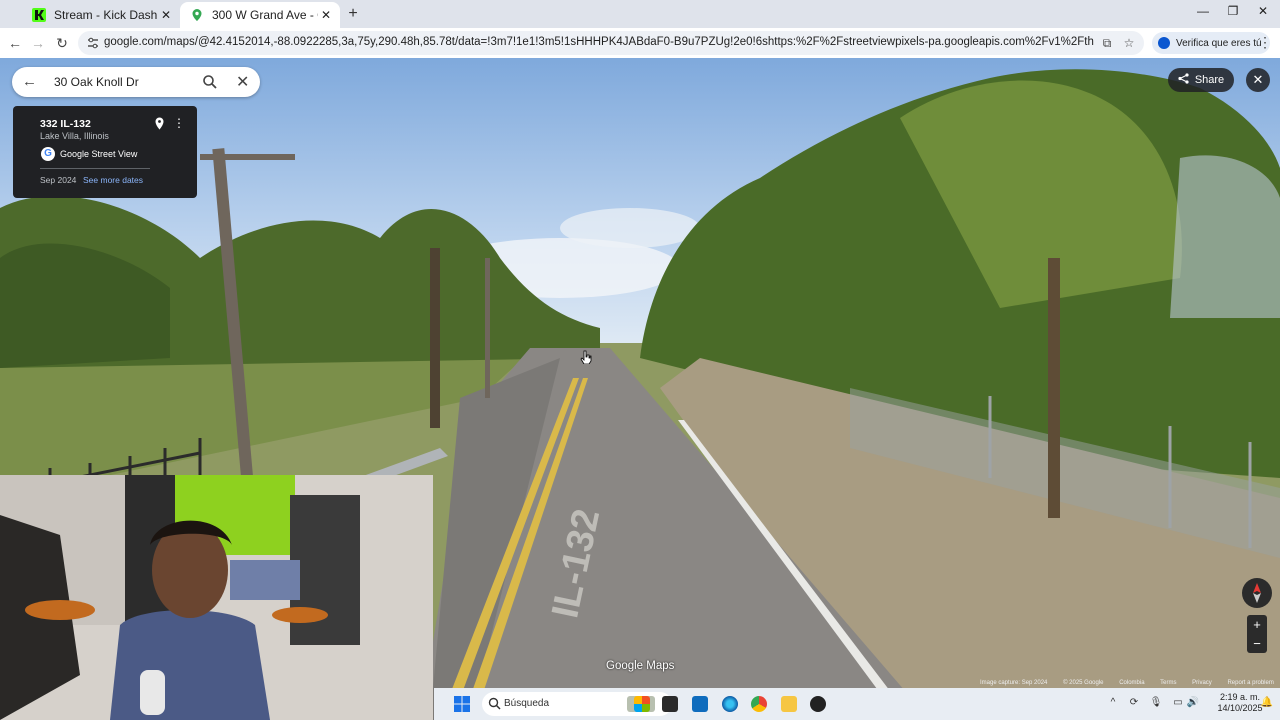 Image resolution: width=1280 pixels, height=720 pixels. Describe the element at coordinates (1113, 702) in the screenshot. I see `show-hidden-icons: ^` at that location.